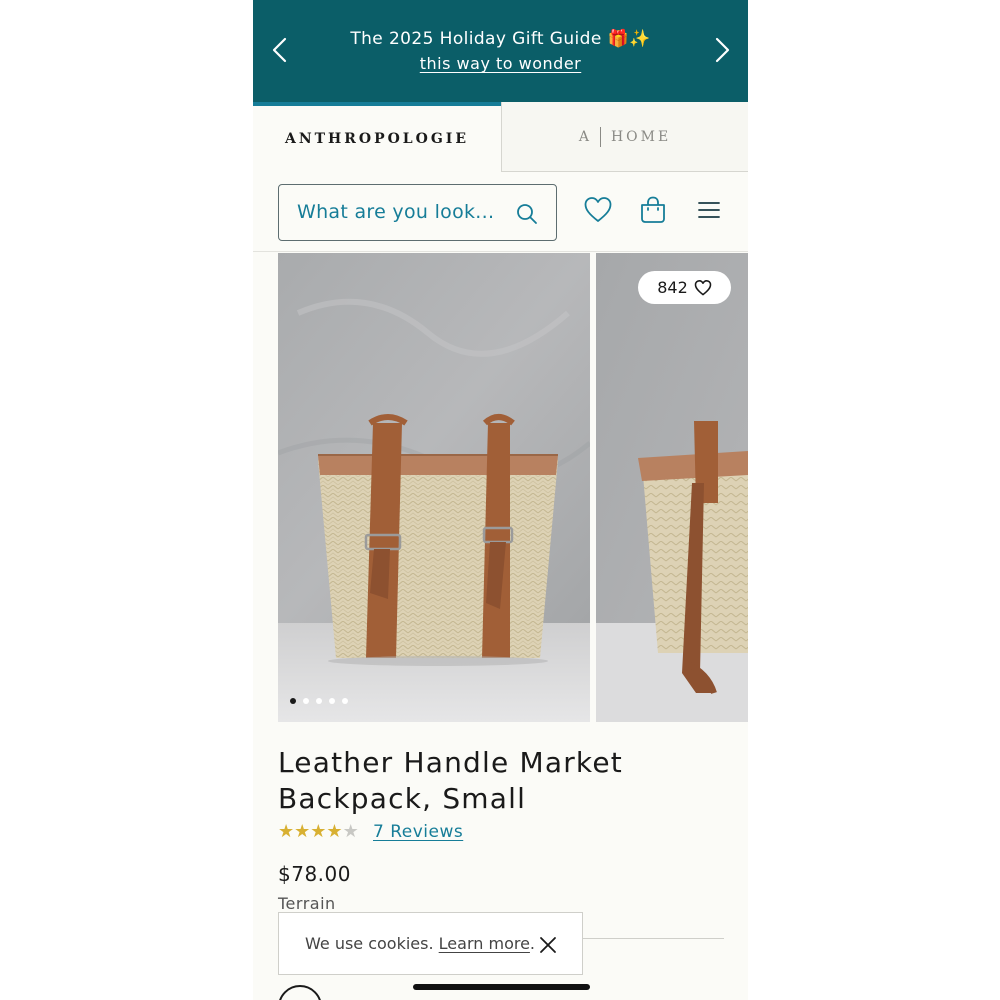 This screenshot has height=1000, width=1000. I want to click on reviews-link: 7 Reviews, so click(418, 832).